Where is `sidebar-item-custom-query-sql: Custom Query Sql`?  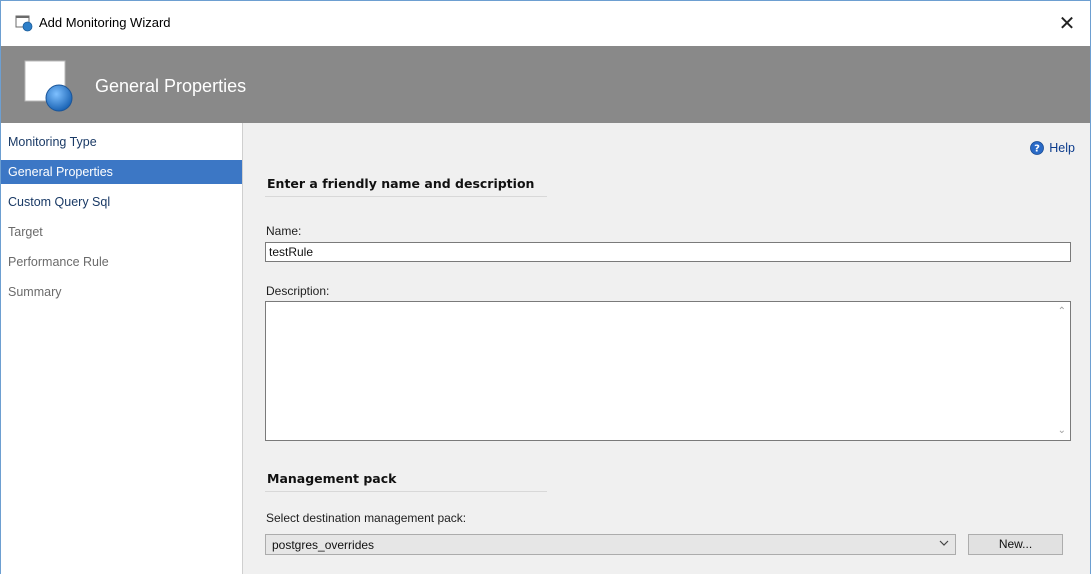
sidebar-item-custom-query-sql: Custom Query Sql is located at coordinates (121, 202).